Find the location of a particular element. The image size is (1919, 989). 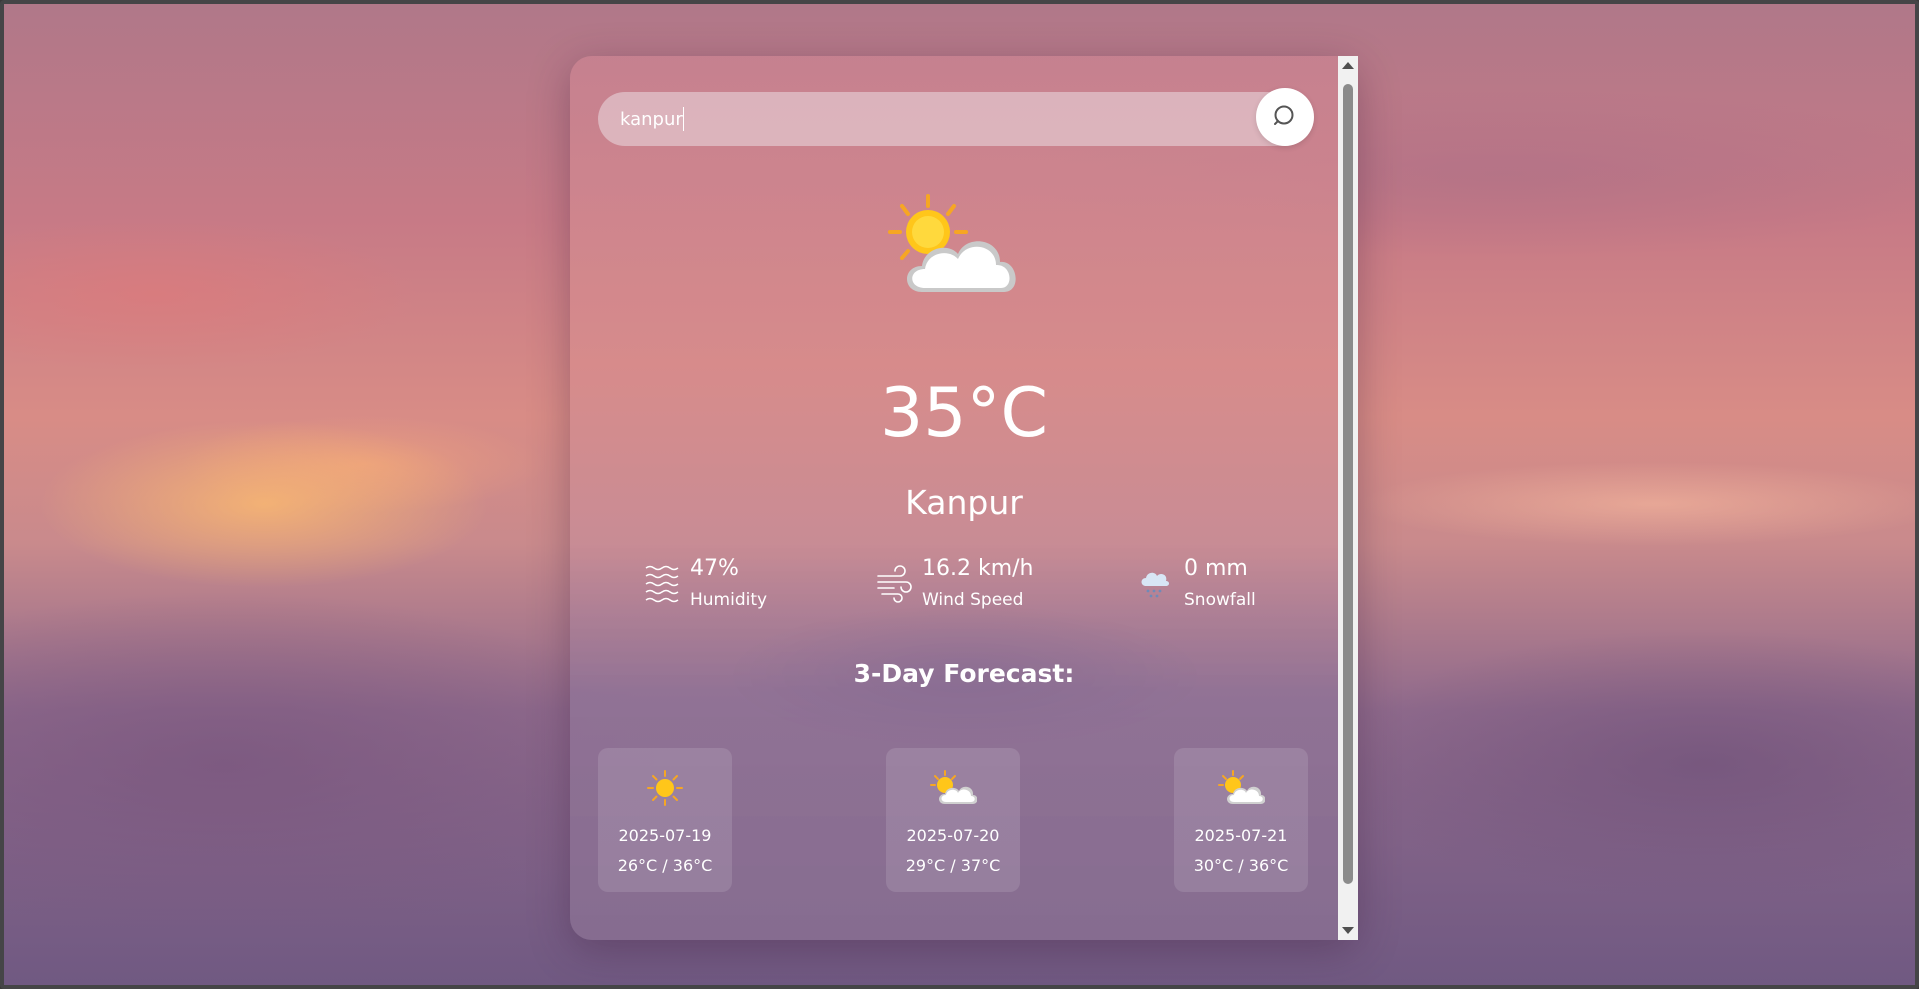

snowfall-label: Snowfall is located at coordinates (1220, 600).